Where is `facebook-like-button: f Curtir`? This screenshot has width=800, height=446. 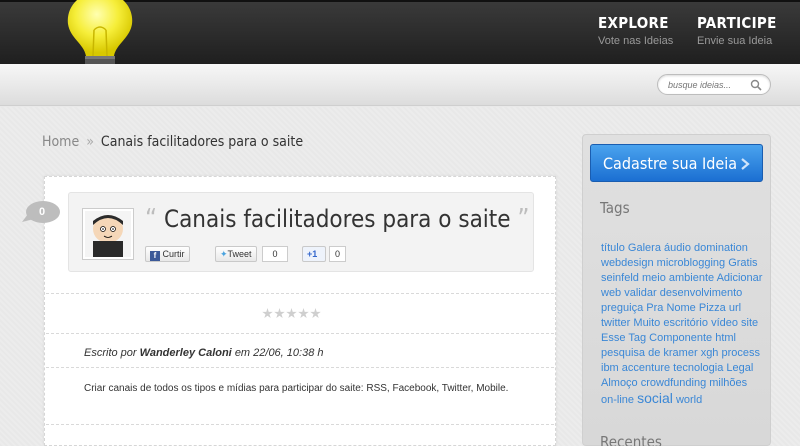
facebook-like-button: f Curtir is located at coordinates (167, 254).